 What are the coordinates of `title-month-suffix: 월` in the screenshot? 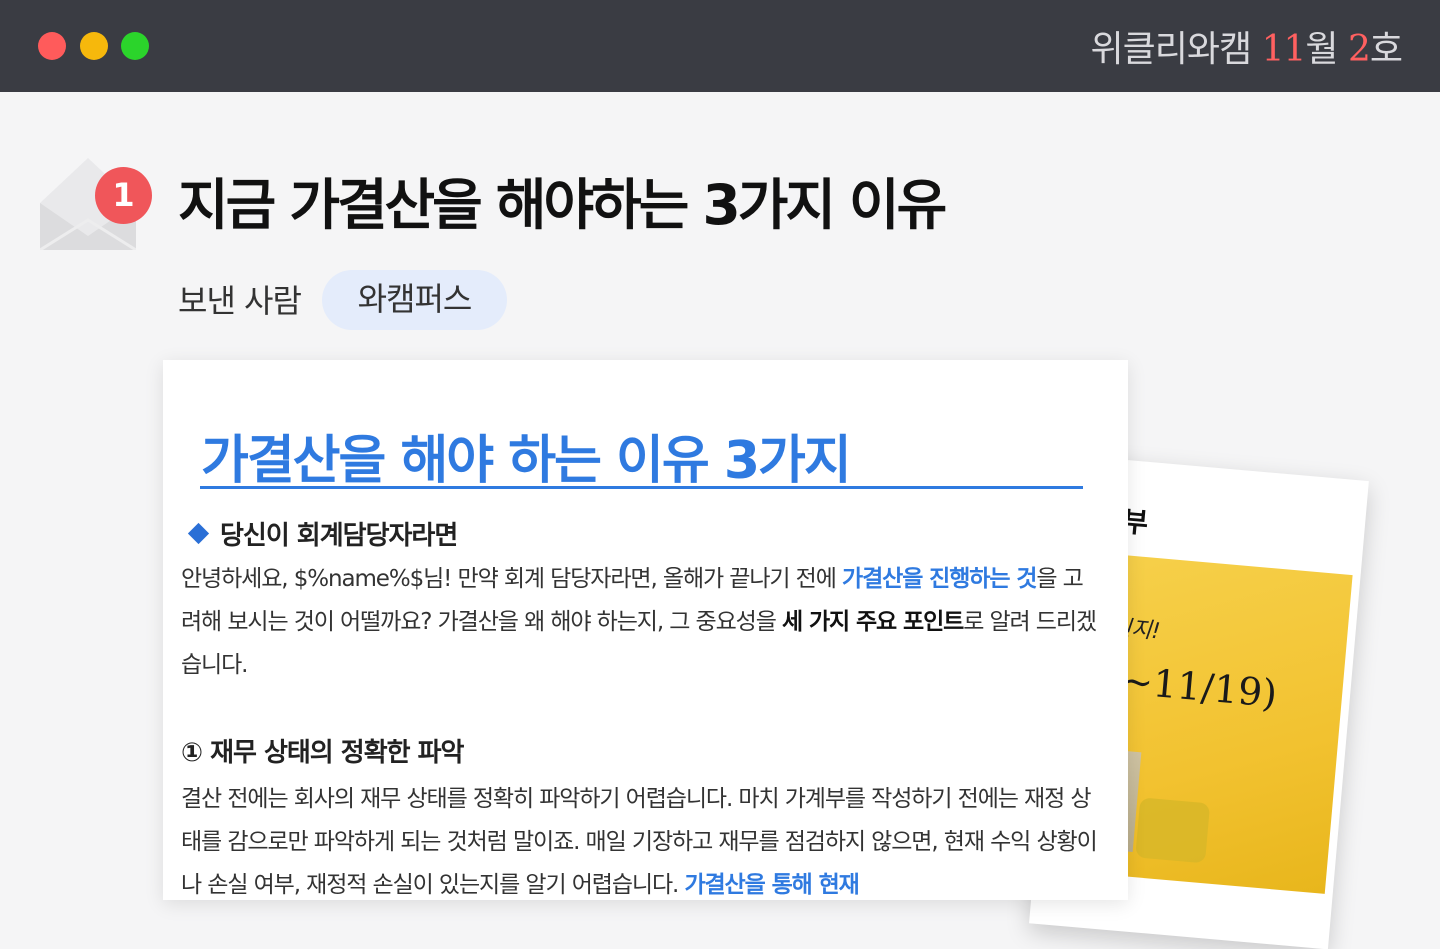 It's located at (1326, 49).